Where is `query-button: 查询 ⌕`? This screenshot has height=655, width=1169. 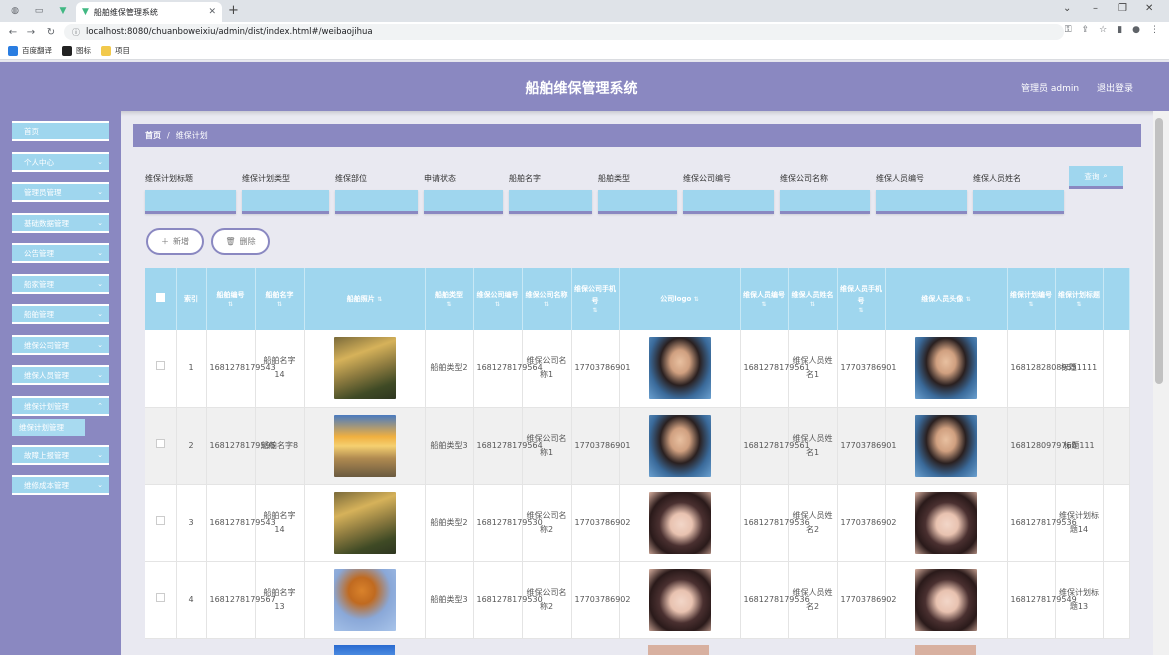 query-button: 查询 ⌕ is located at coordinates (1096, 177).